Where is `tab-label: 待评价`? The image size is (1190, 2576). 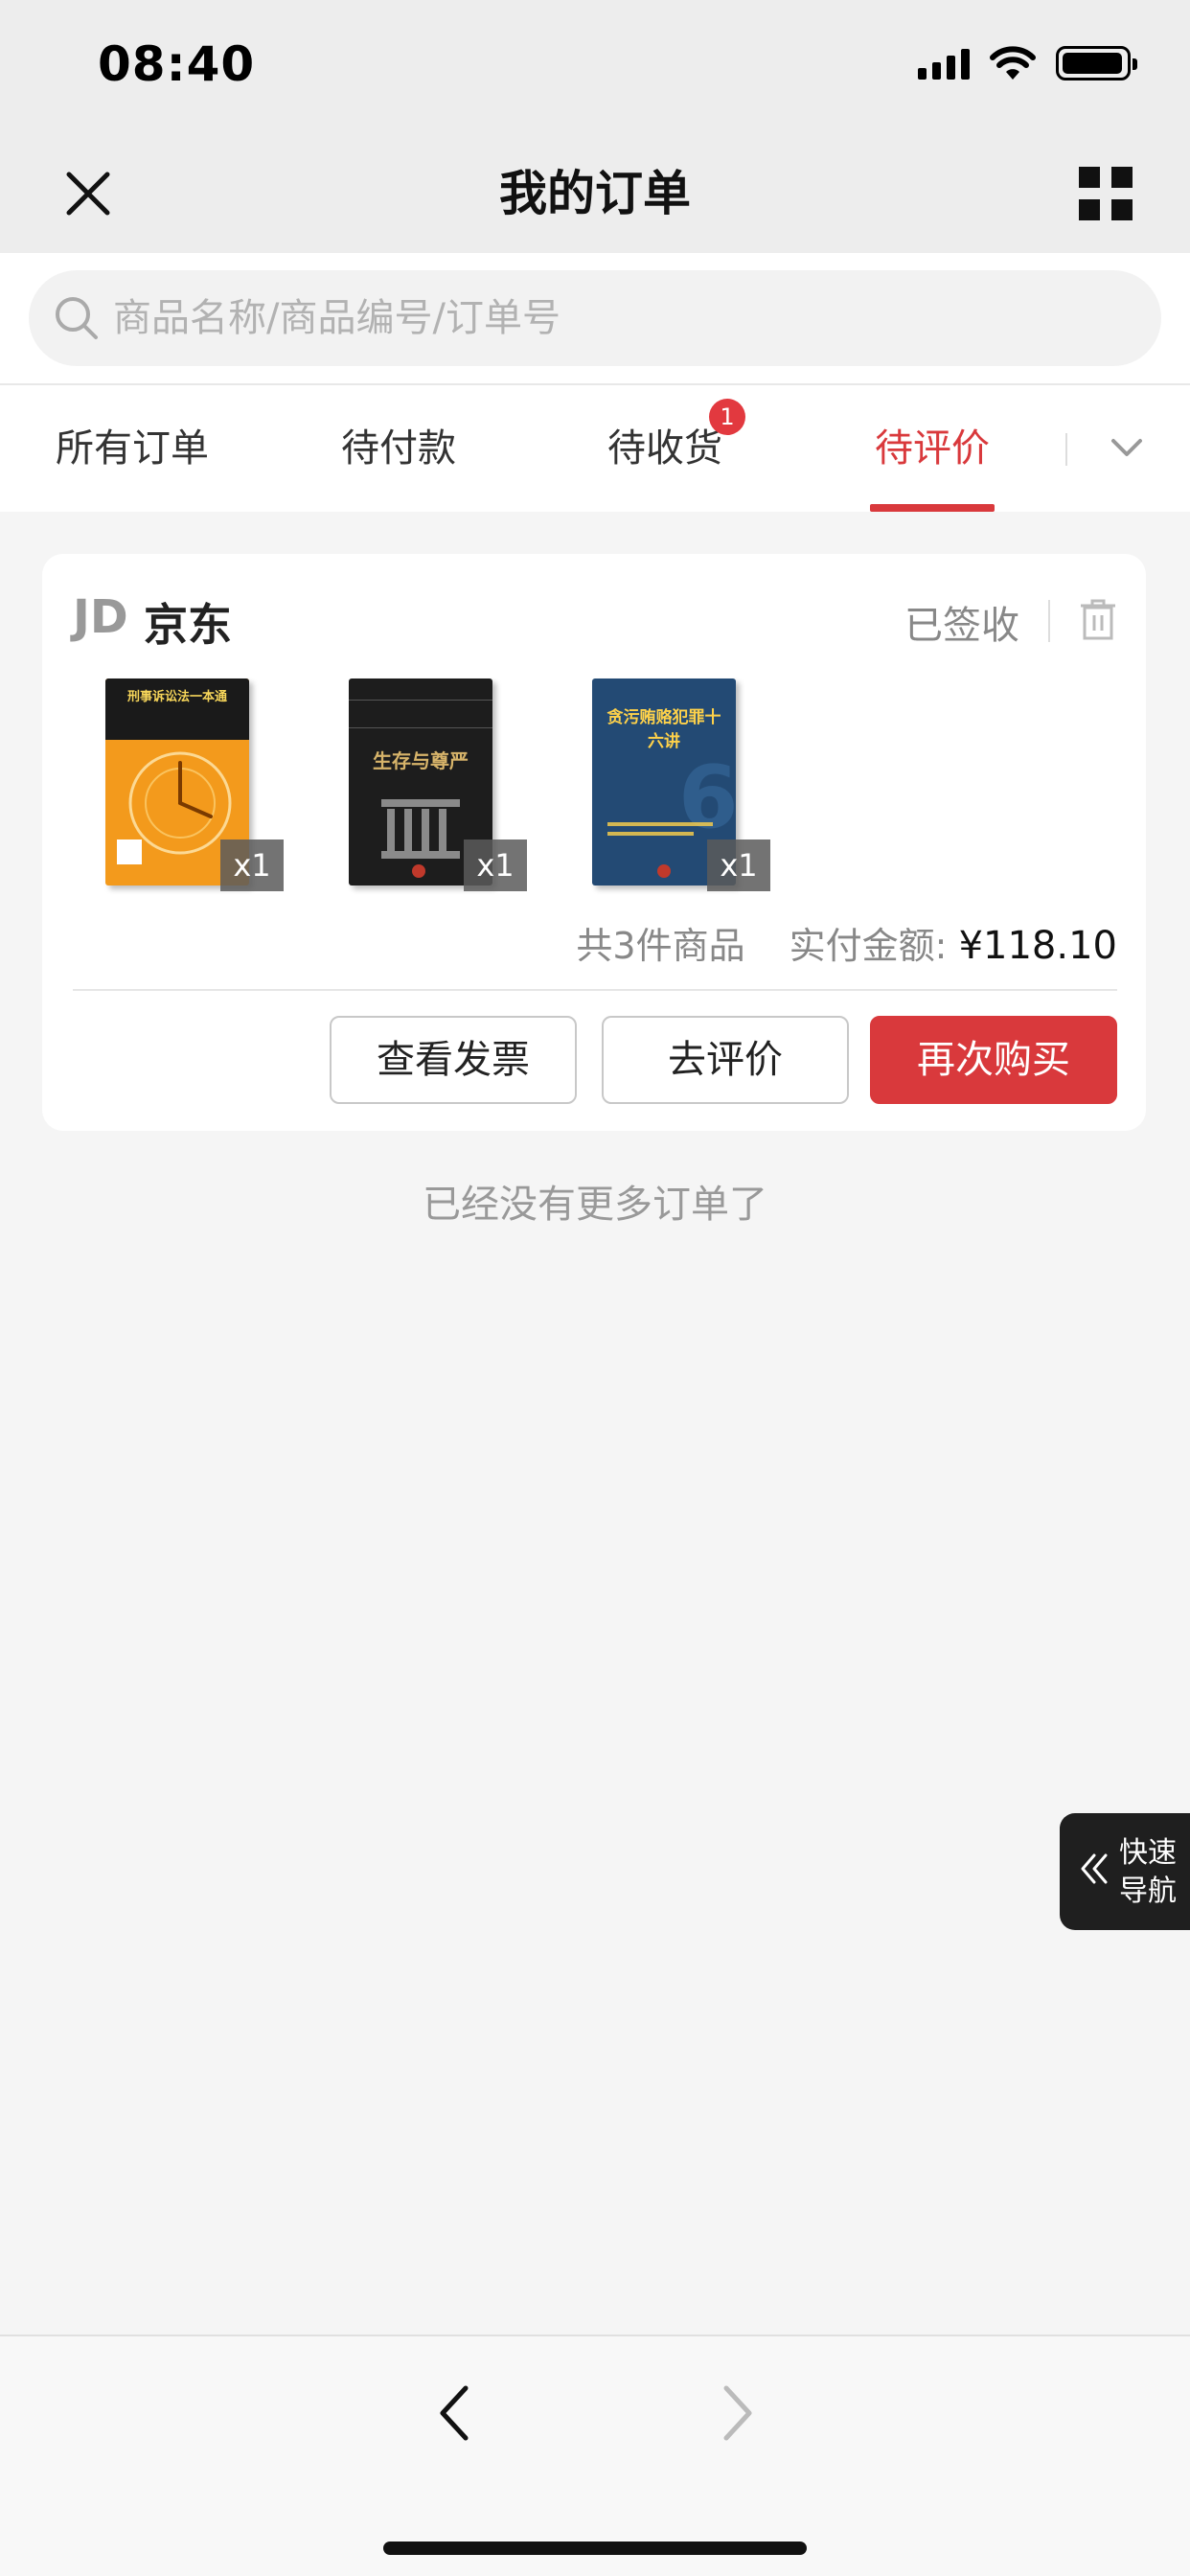 tab-label: 待评价 is located at coordinates (933, 448).